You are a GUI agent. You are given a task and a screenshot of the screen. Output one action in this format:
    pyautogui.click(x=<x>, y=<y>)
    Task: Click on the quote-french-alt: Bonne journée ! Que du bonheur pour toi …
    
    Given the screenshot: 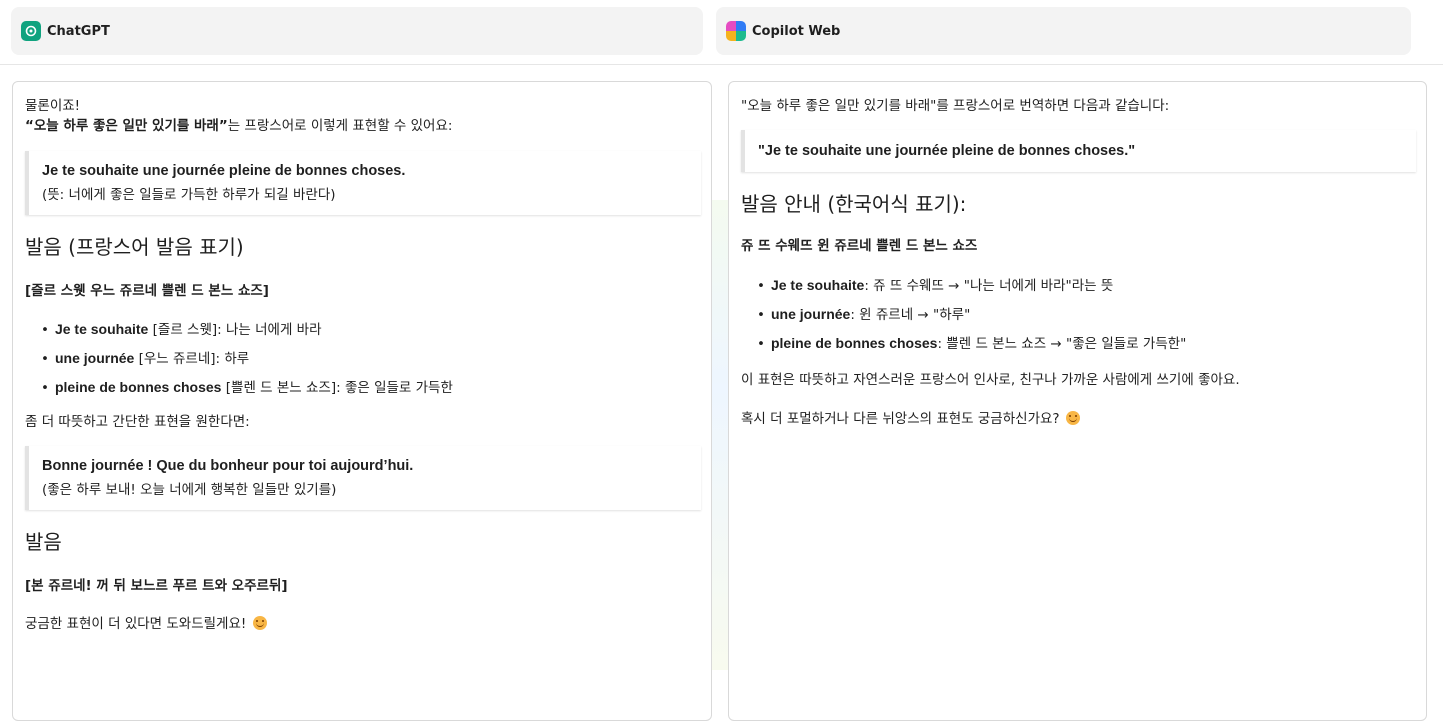 What is the action you would take?
    pyautogui.click(x=228, y=466)
    